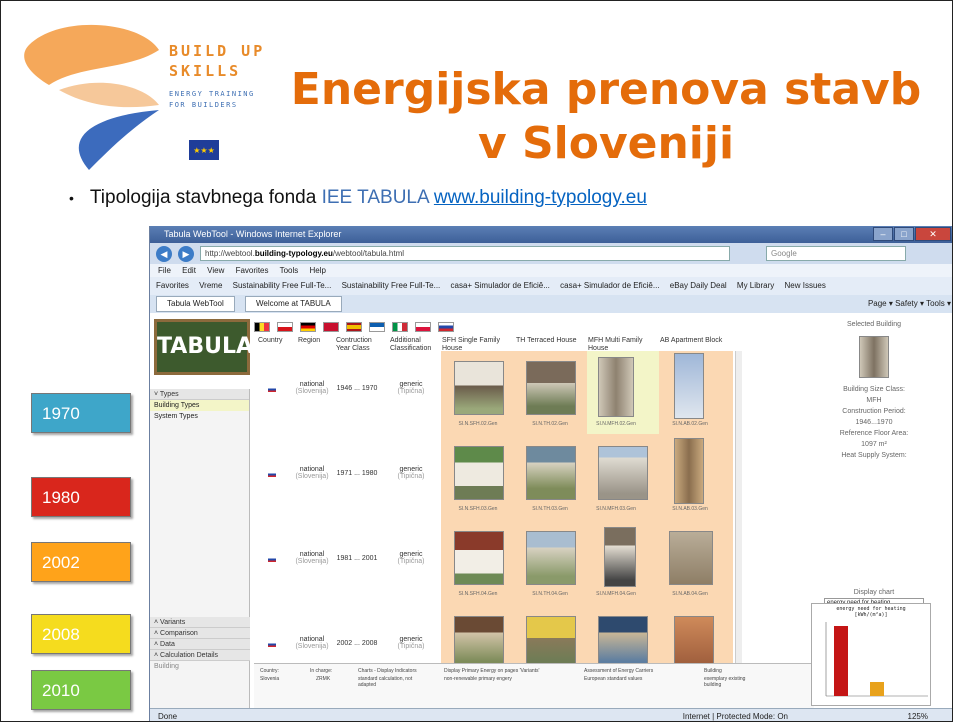 Image resolution: width=953 pixels, height=722 pixels. Describe the element at coordinates (478, 679) in the screenshot. I see `footer-primary-value: non-renewable primary engery` at that location.